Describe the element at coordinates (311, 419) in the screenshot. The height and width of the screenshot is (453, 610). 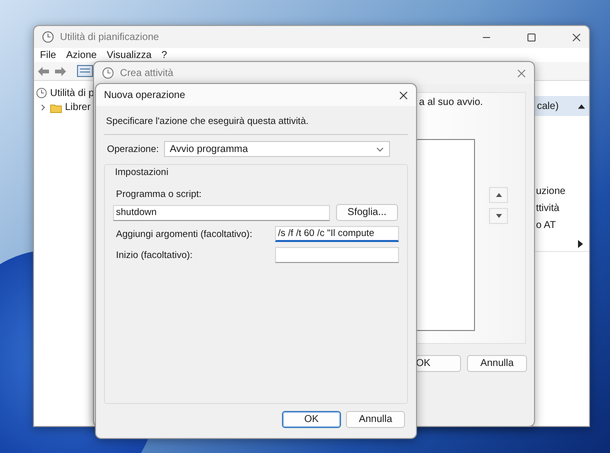
I see `dialog-button: OK` at that location.